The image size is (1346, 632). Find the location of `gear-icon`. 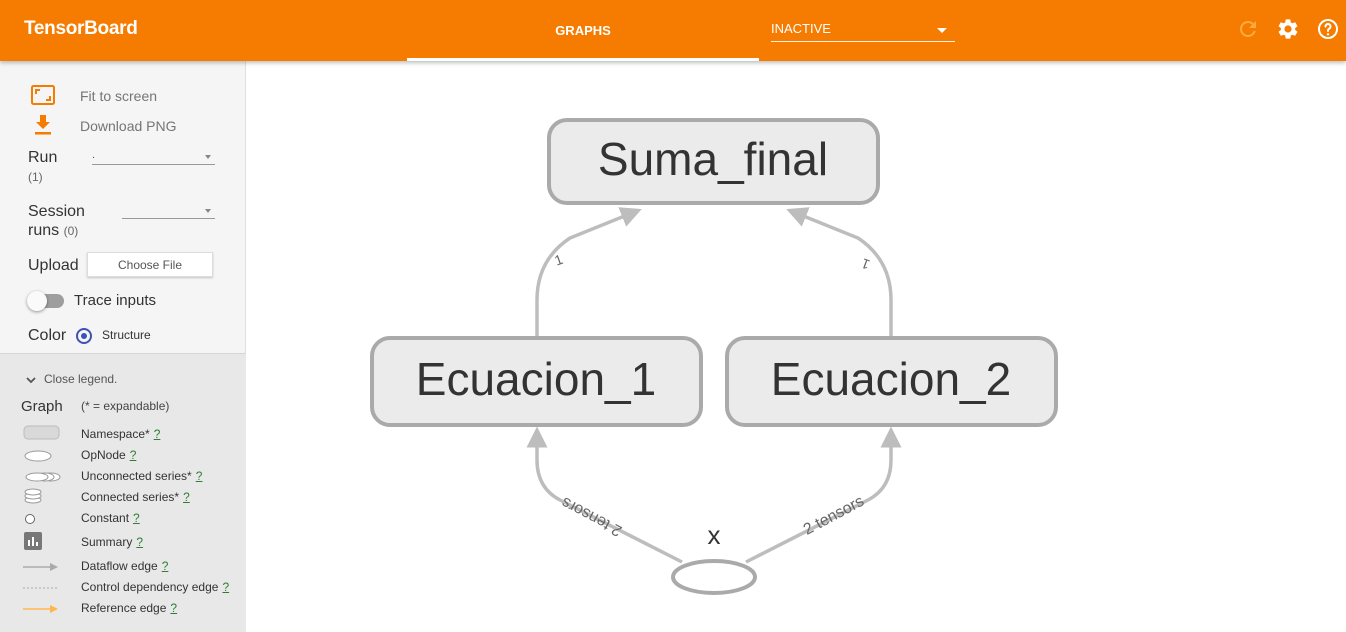

gear-icon is located at coordinates (1288, 29).